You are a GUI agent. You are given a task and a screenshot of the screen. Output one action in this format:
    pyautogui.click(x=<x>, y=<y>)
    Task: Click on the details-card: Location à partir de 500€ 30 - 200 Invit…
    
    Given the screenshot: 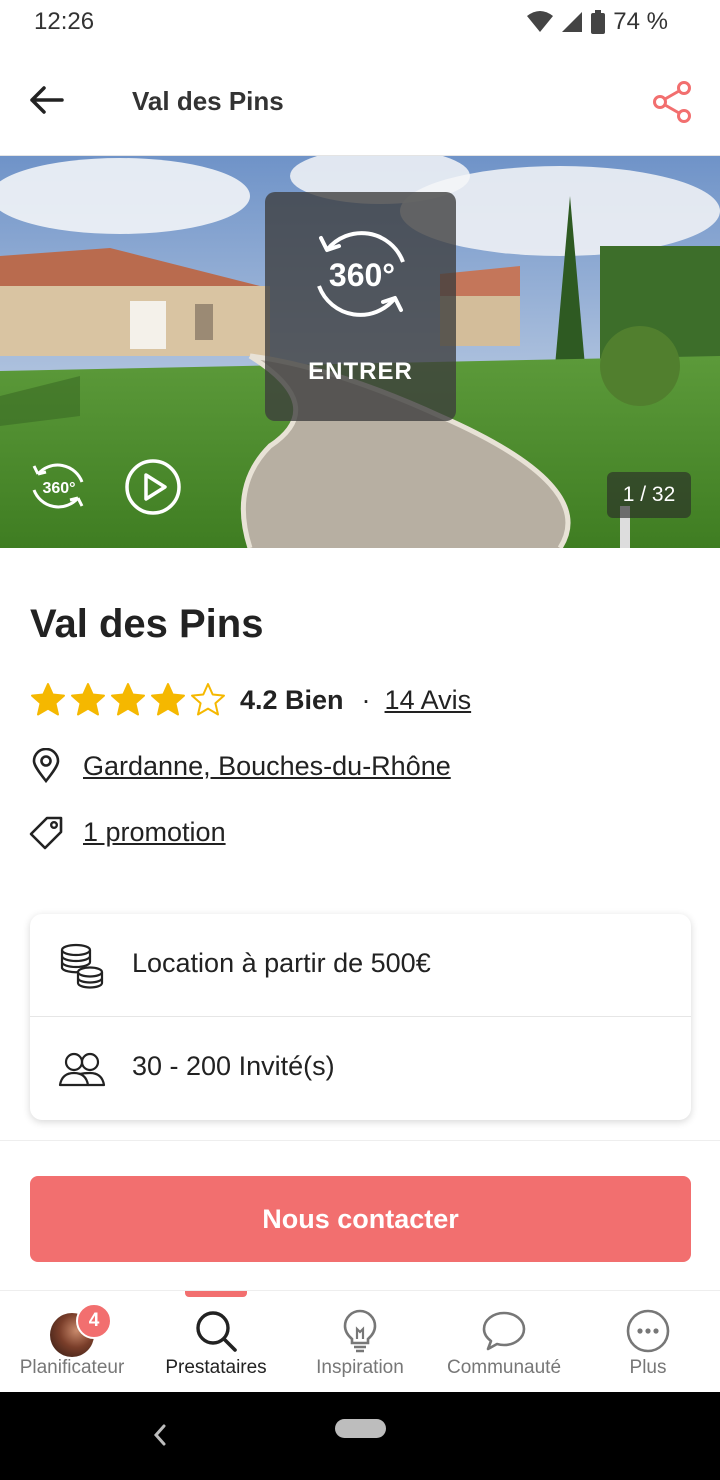 What is the action you would take?
    pyautogui.click(x=360, y=1017)
    